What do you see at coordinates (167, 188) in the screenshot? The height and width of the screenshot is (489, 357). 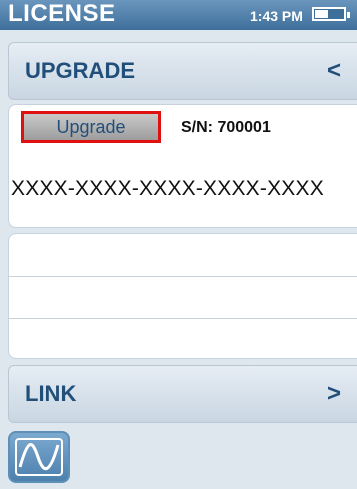 I see `license-key: XXXX-XXXX-XXXX-XXXX-XXXX` at bounding box center [167, 188].